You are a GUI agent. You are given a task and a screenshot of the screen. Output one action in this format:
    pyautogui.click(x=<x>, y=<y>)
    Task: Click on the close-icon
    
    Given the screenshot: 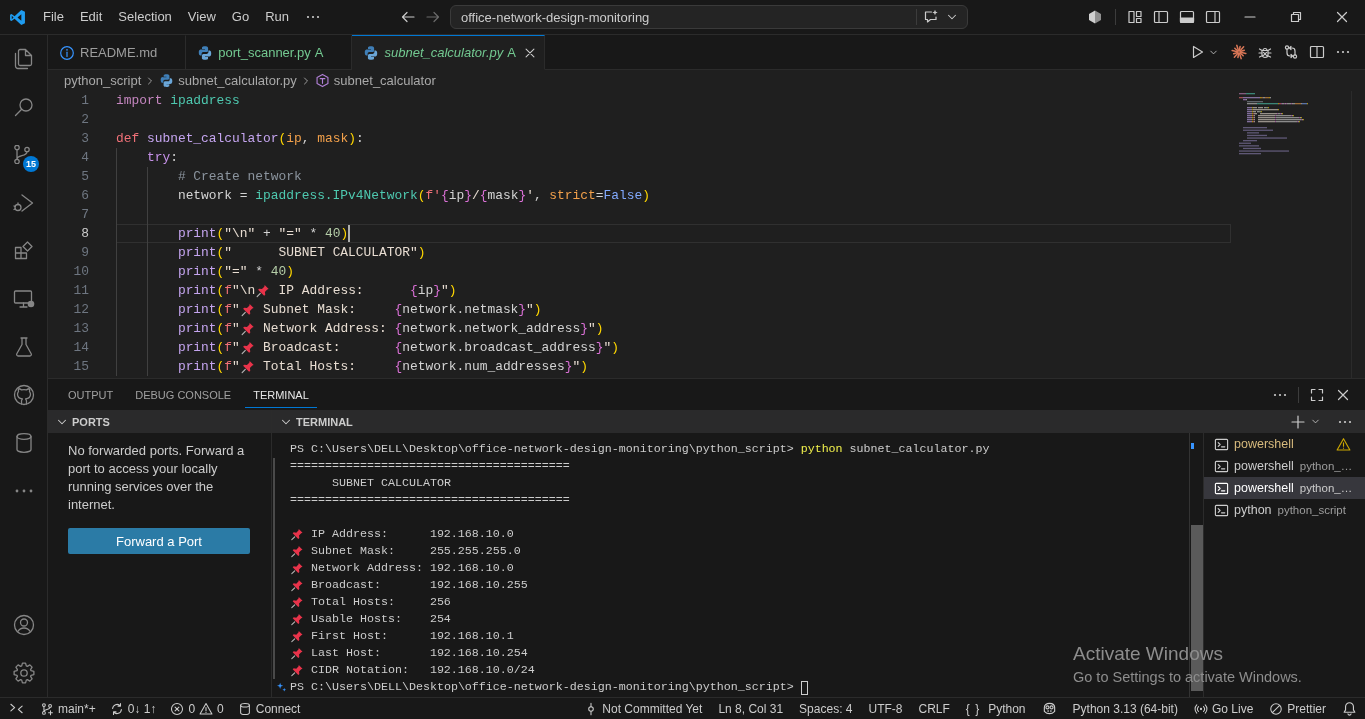 What is the action you would take?
    pyautogui.click(x=1342, y=17)
    